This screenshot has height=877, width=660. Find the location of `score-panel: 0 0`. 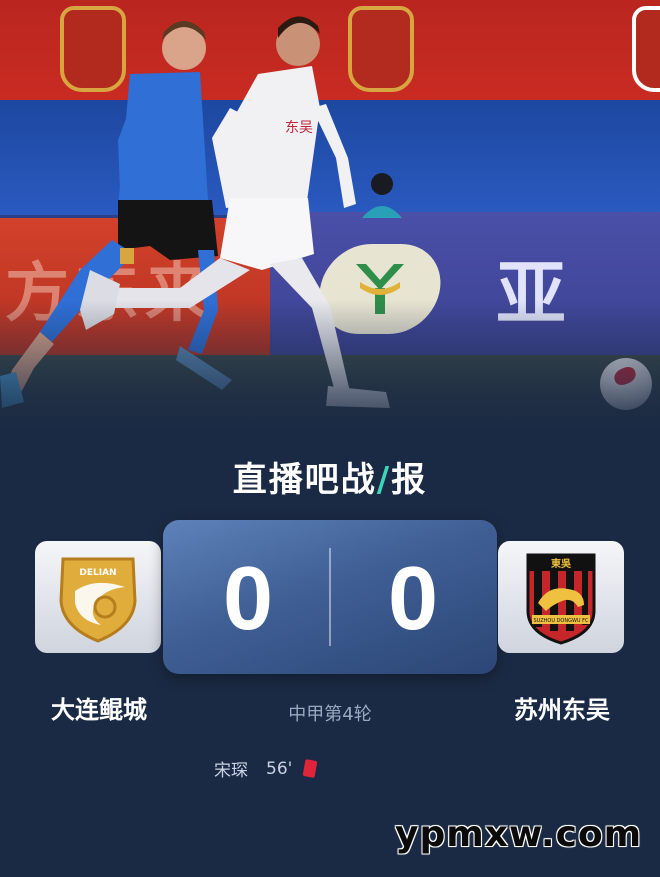

score-panel: 0 0 is located at coordinates (330, 597).